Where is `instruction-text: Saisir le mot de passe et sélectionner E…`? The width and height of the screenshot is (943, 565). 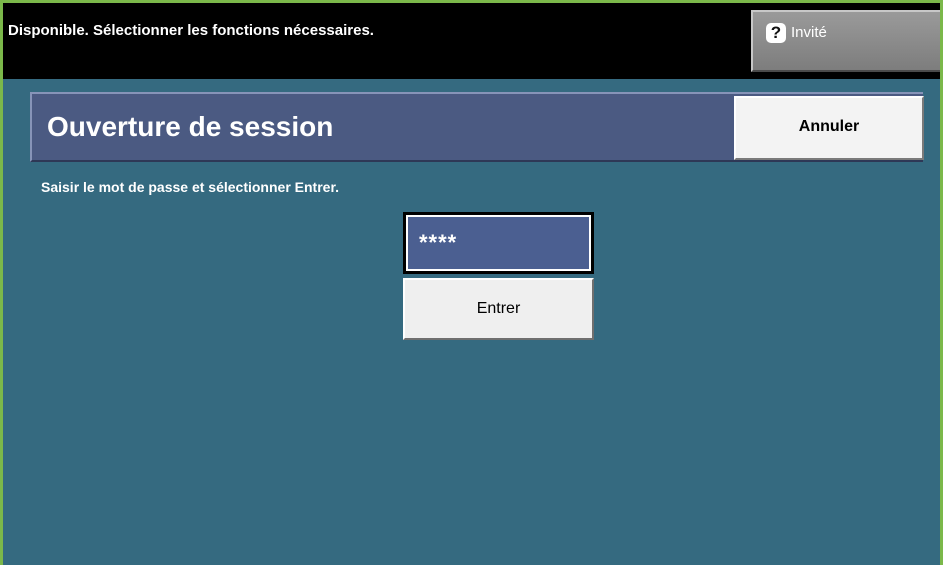
instruction-text: Saisir le mot de passe et sélectionner E… is located at coordinates (190, 187).